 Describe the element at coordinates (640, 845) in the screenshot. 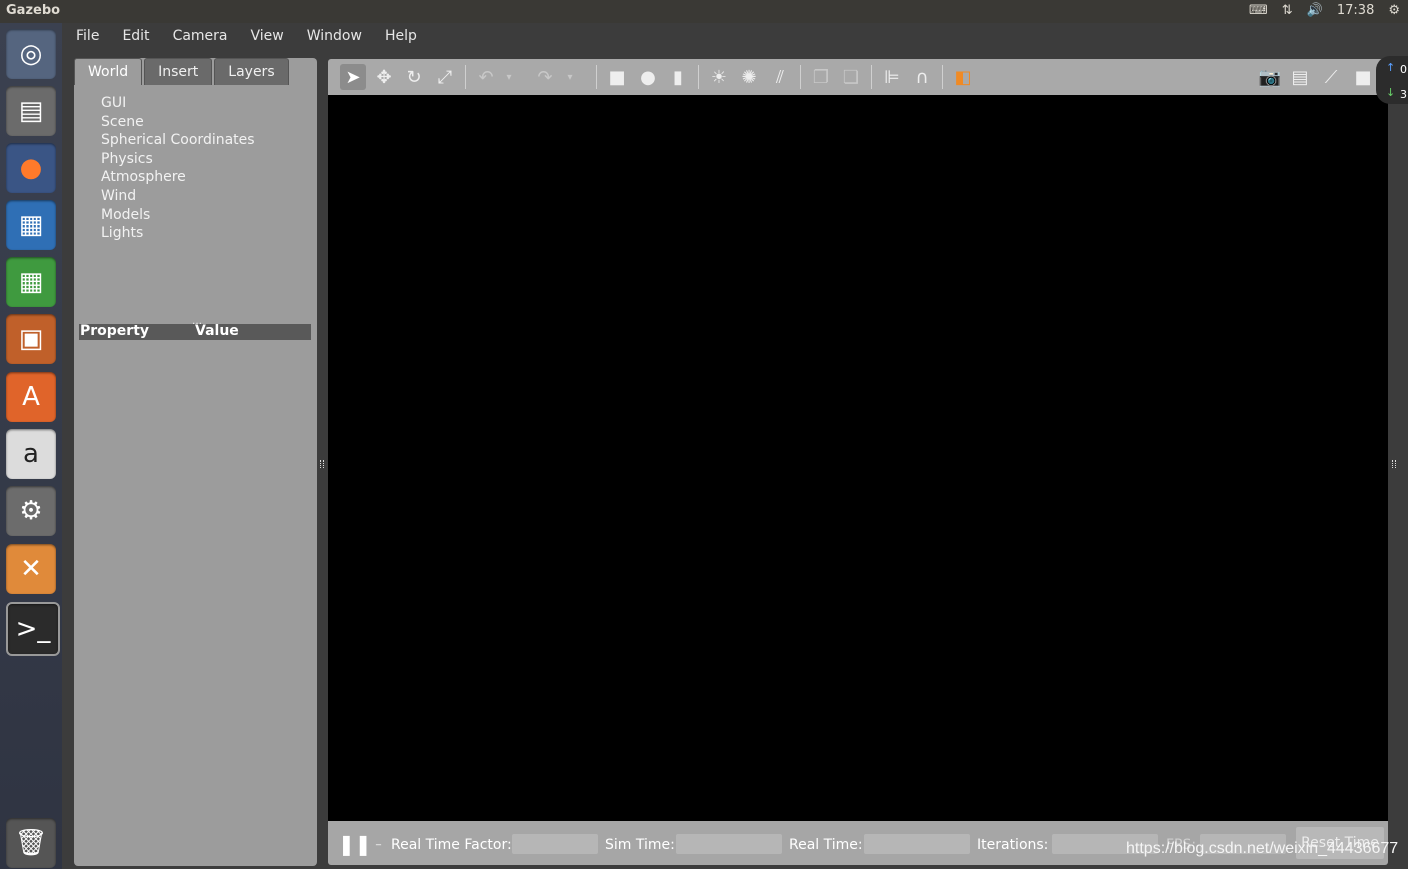

I see `sim-time-label: Sim Time:` at that location.